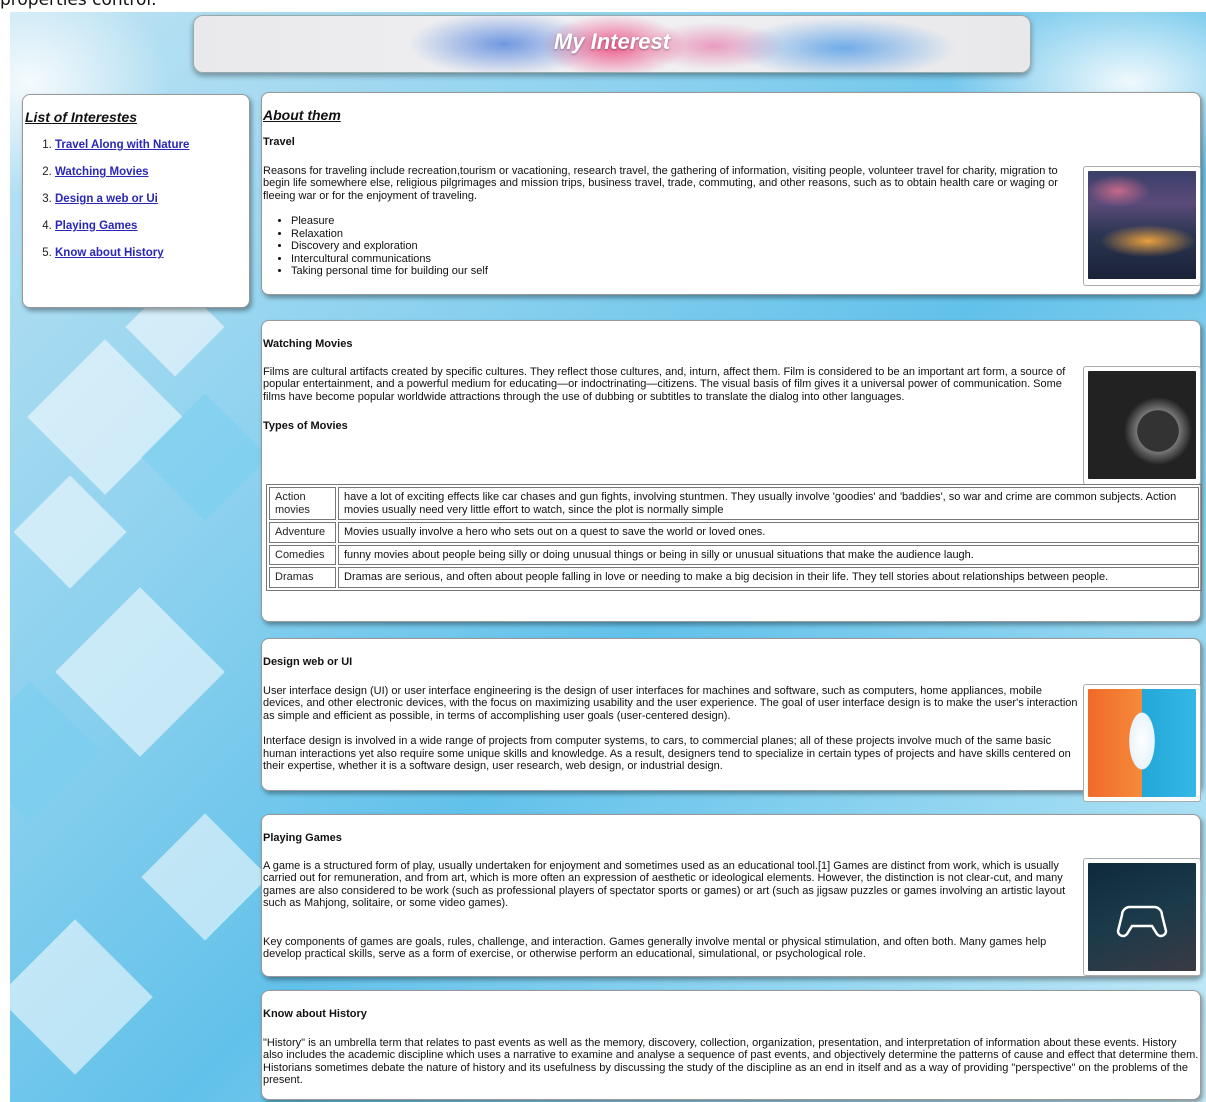 The width and height of the screenshot is (1206, 1102). Describe the element at coordinates (279, 142) in the screenshot. I see `travel-title: Travel` at that location.